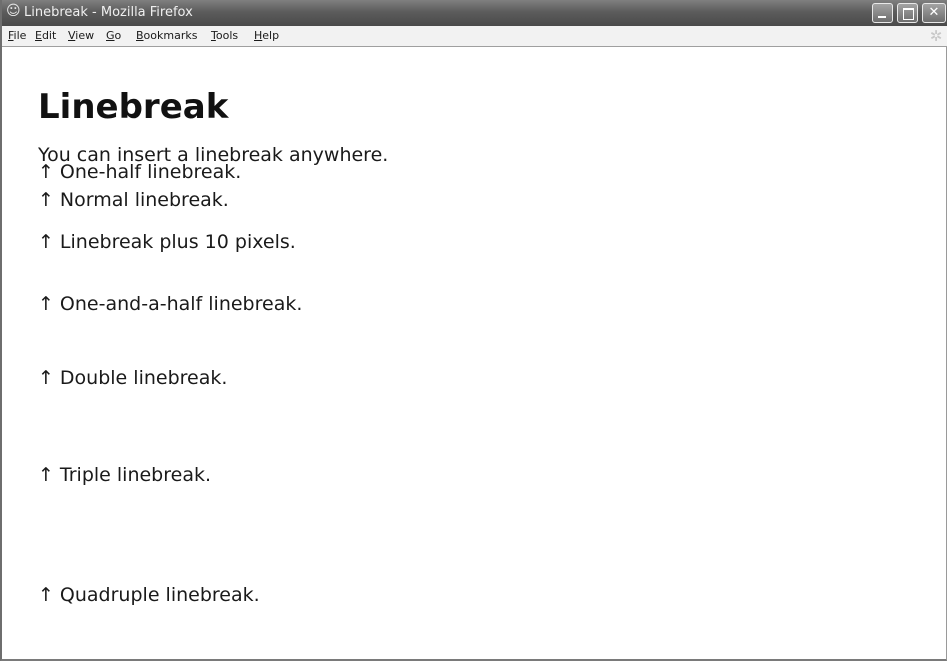 The width and height of the screenshot is (947, 661). I want to click on line-one-and-a-half: ↑ One-and-a-half linebreak., so click(170, 304).